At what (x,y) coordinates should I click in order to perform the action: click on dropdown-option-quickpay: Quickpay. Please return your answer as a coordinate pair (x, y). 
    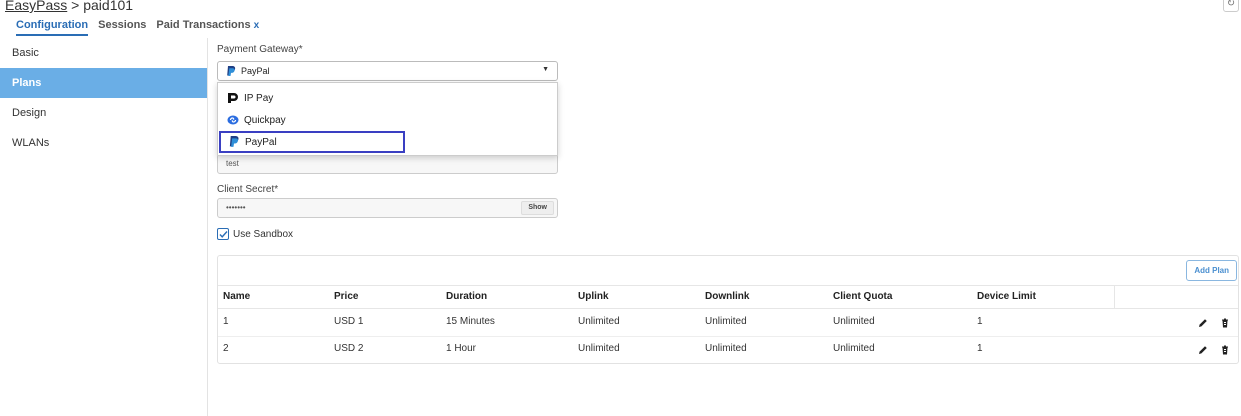
    Looking at the image, I should click on (388, 120).